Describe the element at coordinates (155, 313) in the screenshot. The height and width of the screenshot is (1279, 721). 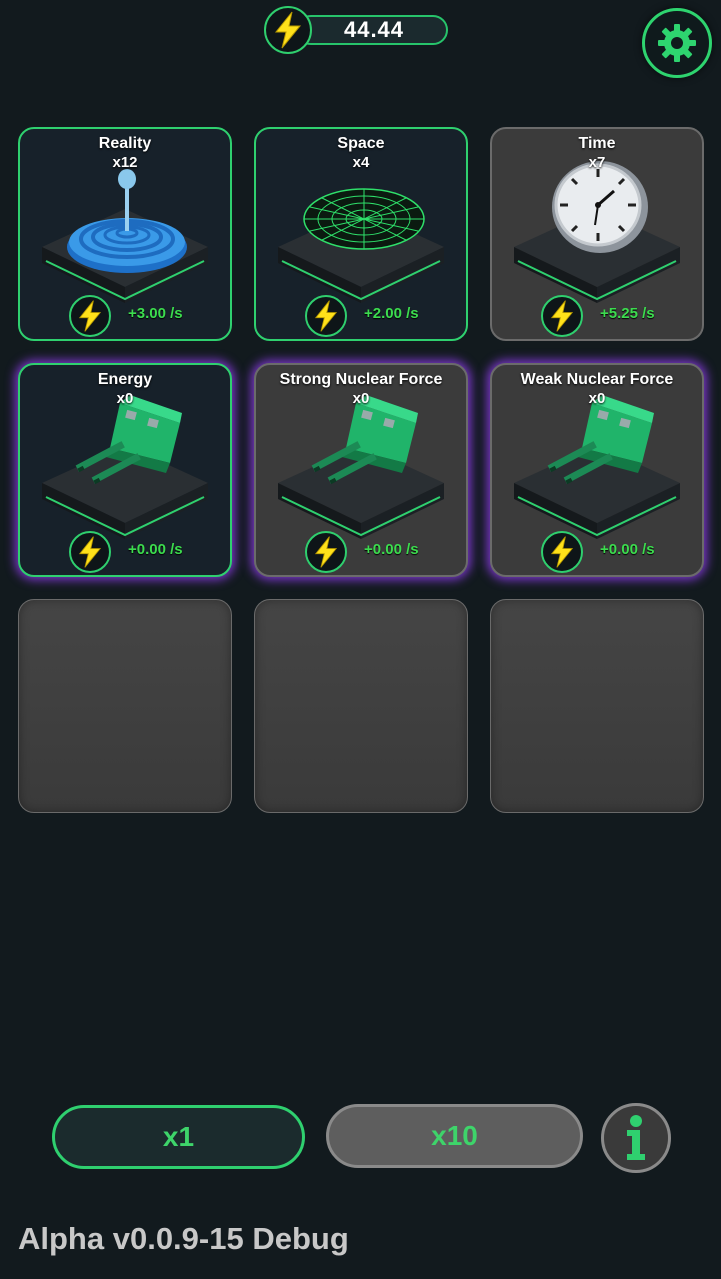
I see `card-rate: +3.00 /s` at that location.